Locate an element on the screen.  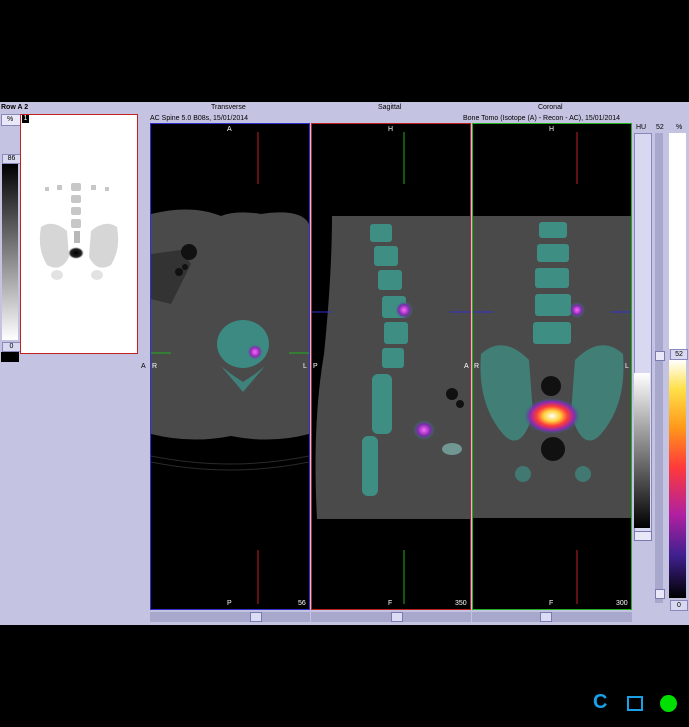
mip-view: 1 is located at coordinates (79, 234).